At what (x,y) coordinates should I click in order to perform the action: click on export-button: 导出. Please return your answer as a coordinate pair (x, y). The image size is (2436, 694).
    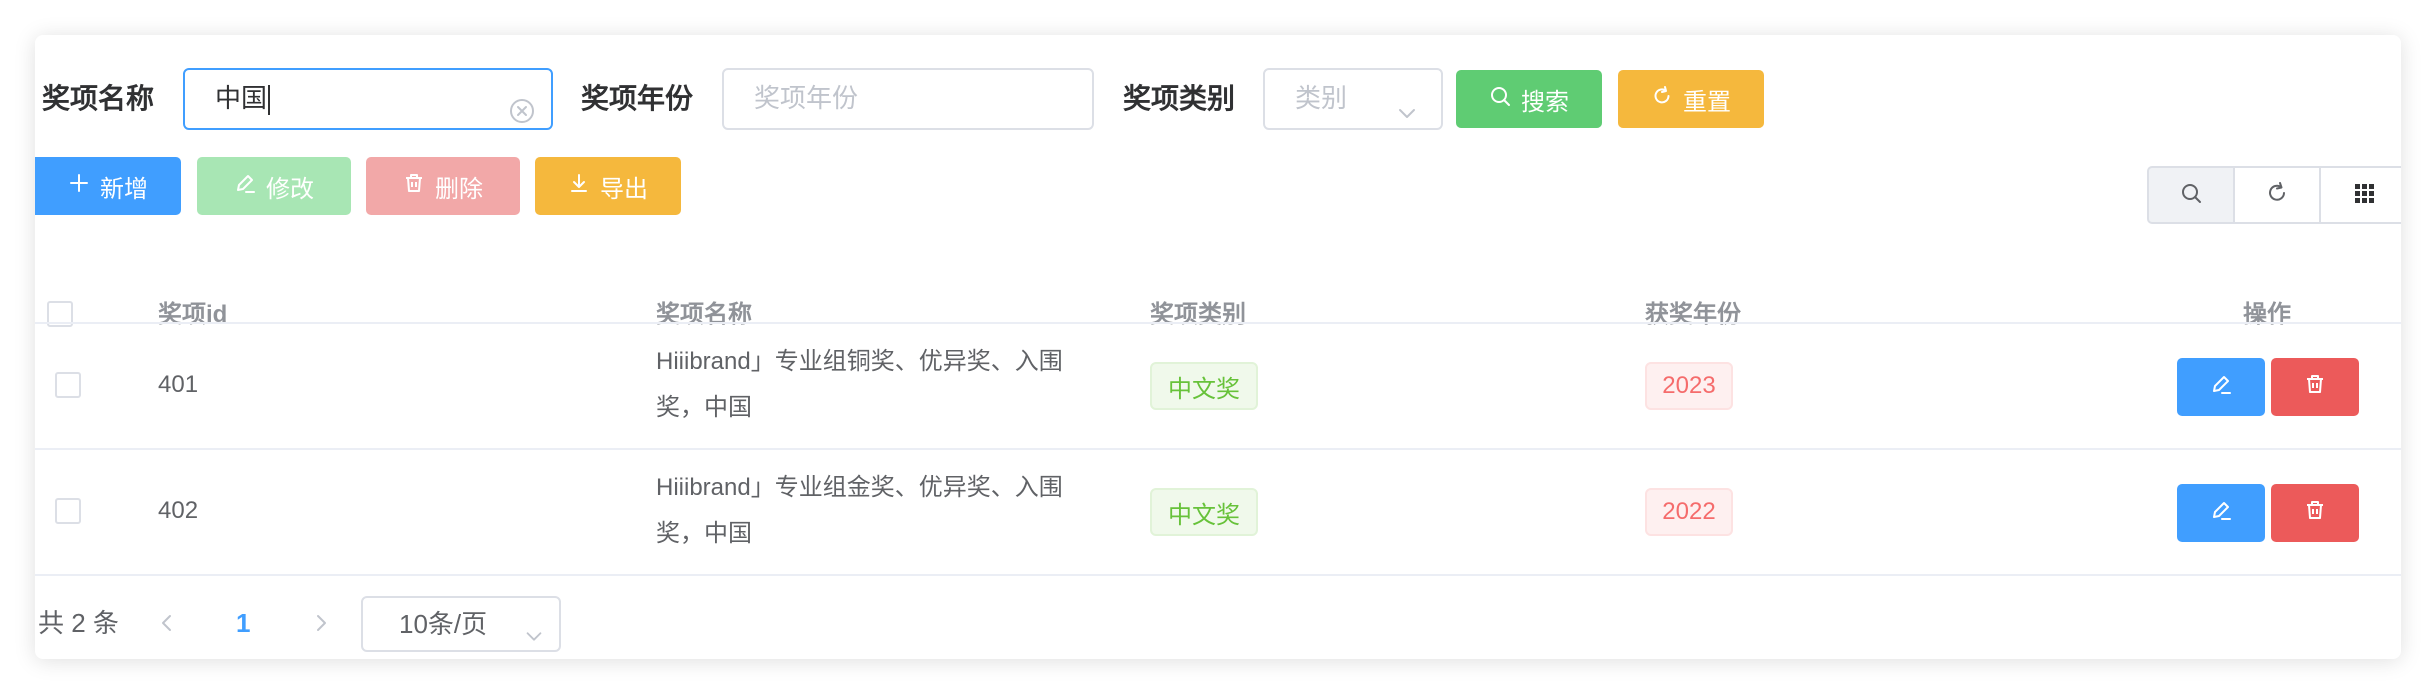
    Looking at the image, I should click on (608, 186).